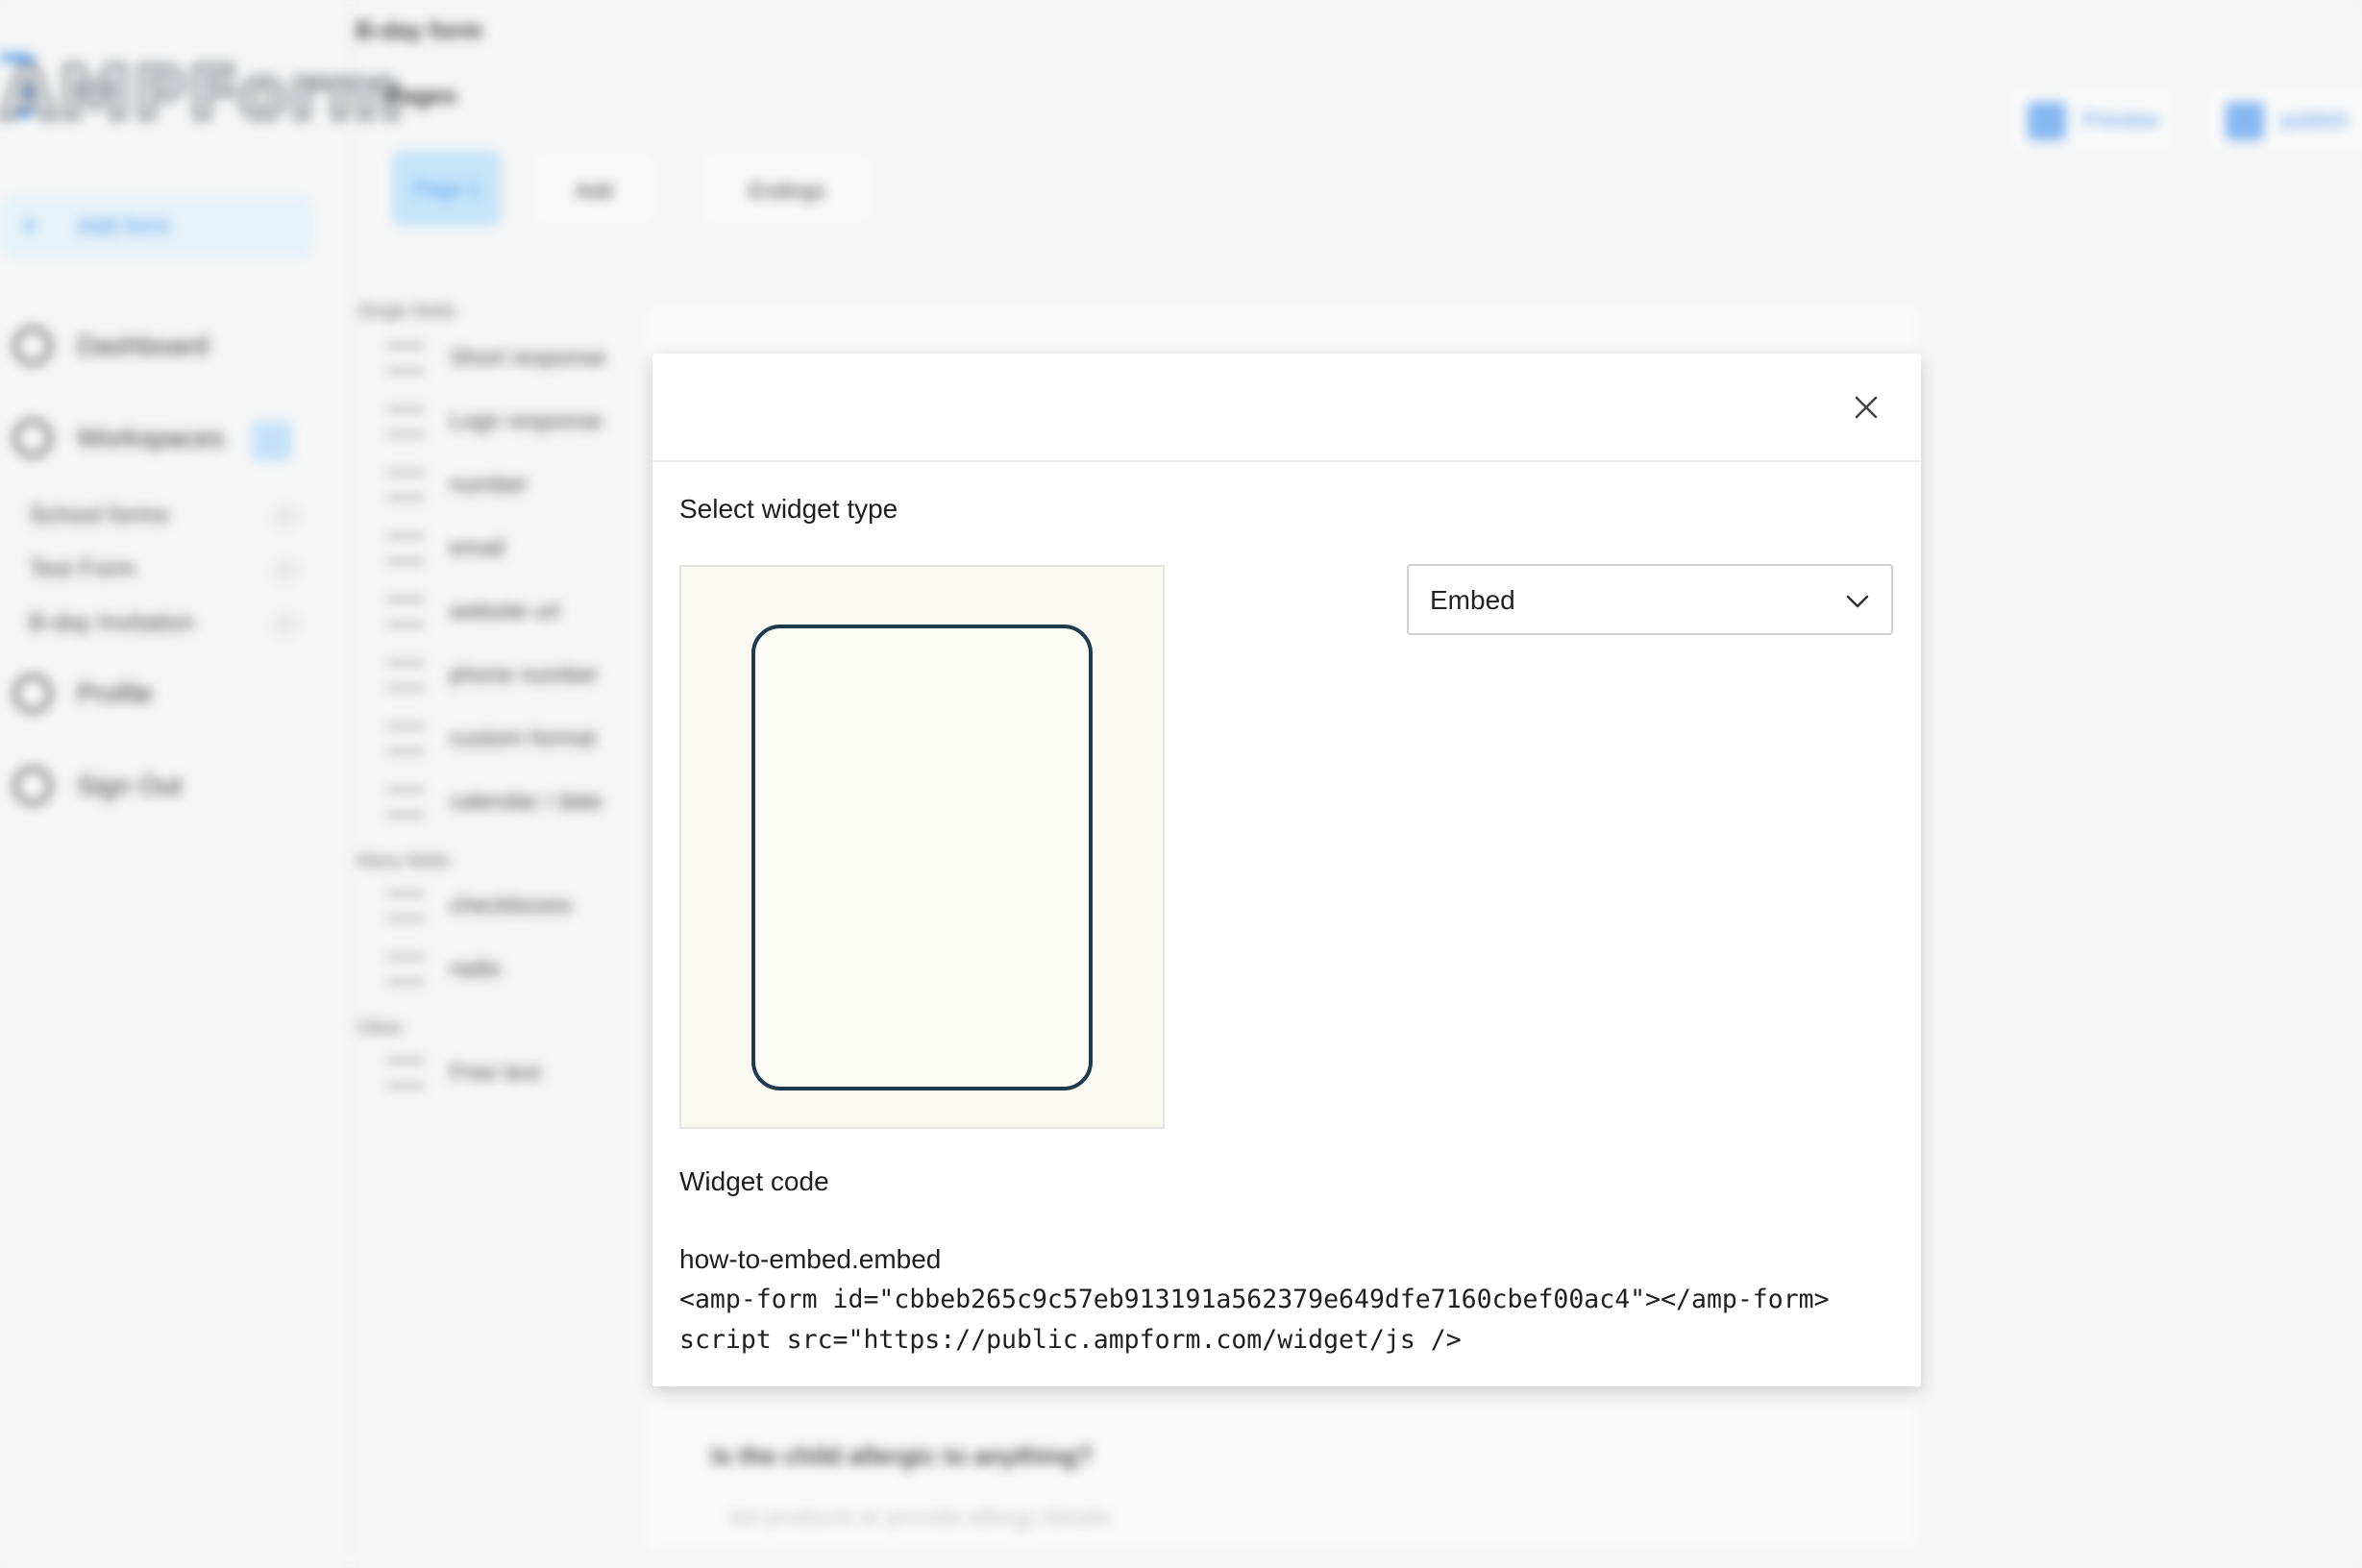 Image resolution: width=2362 pixels, height=1568 pixels. I want to click on close-button, so click(1866, 408).